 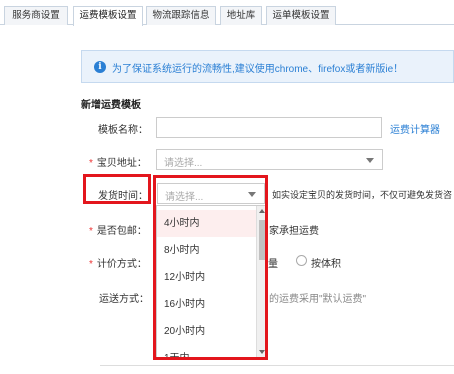 I want to click on tab-waybill-template: 运单模板设置, so click(x=301, y=15).